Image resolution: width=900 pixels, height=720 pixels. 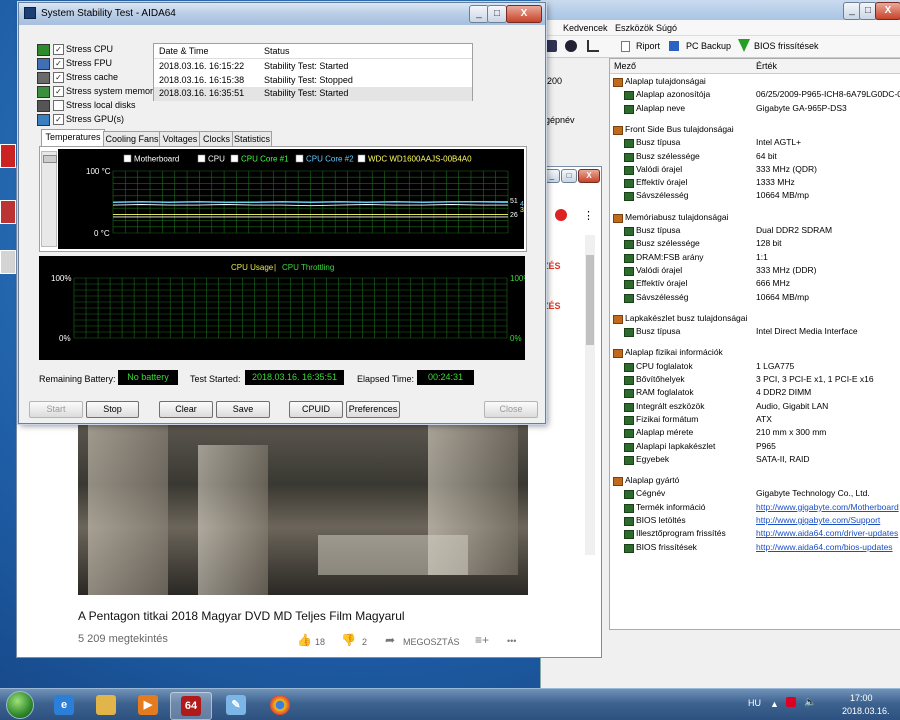 What do you see at coordinates (348, 640) in the screenshot?
I see `thumbs-down-icon: 👎` at bounding box center [348, 640].